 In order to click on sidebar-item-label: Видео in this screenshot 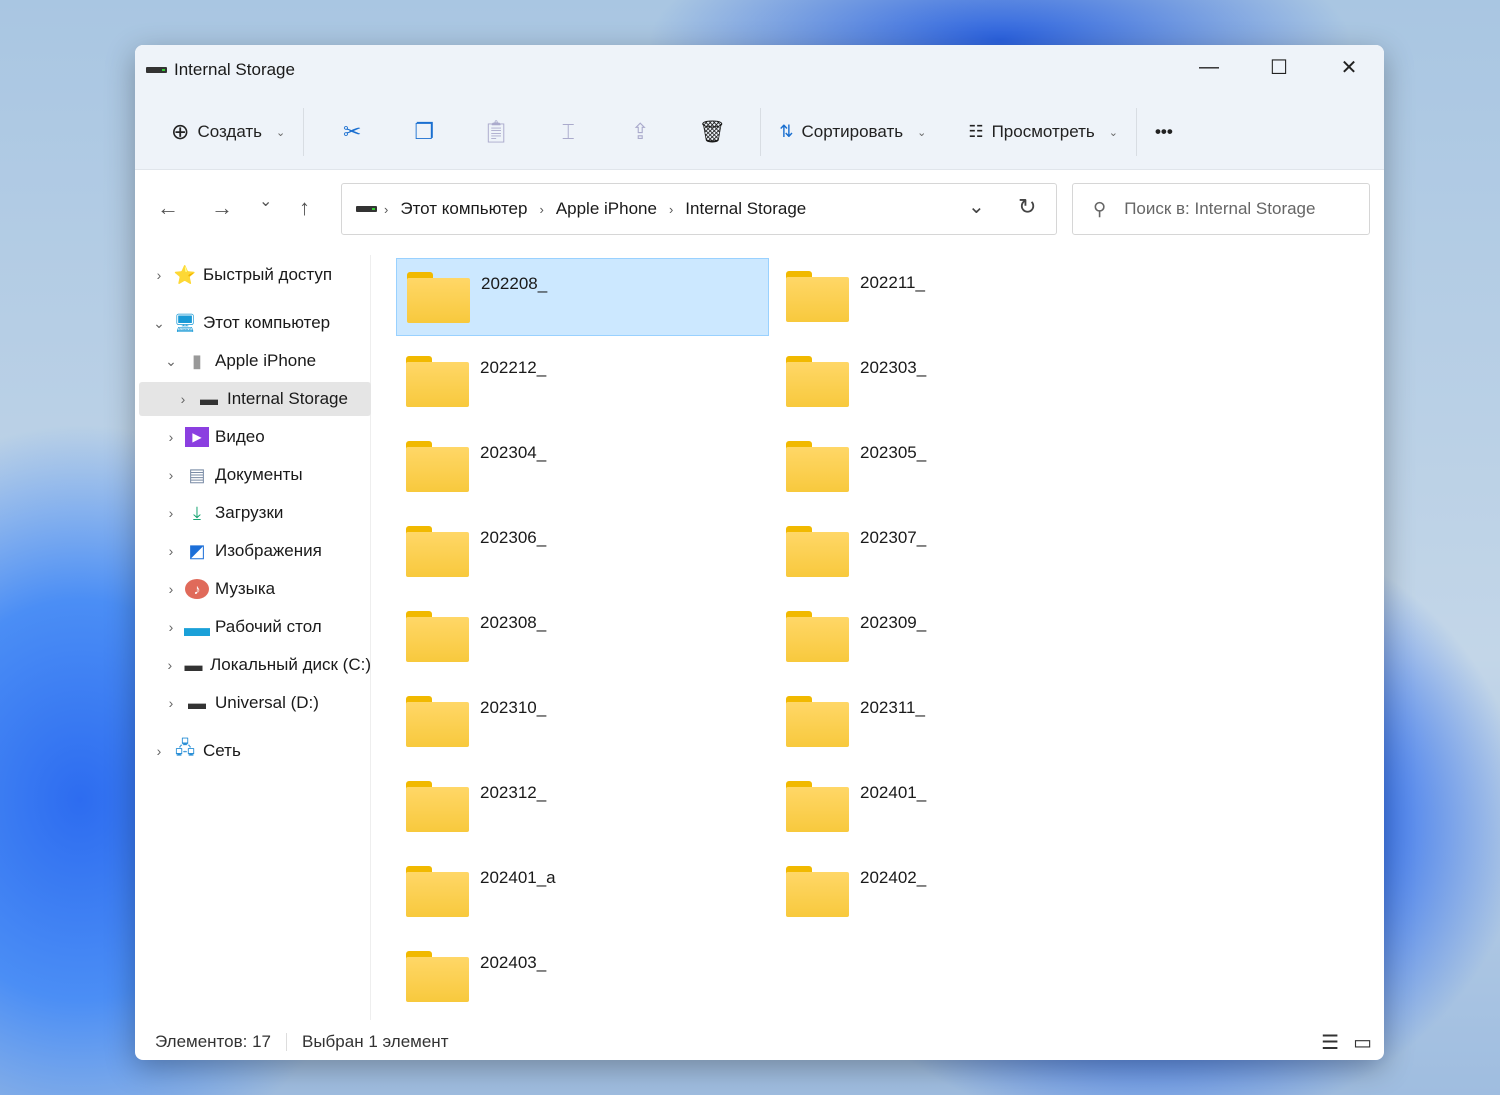, I will do `click(240, 436)`.